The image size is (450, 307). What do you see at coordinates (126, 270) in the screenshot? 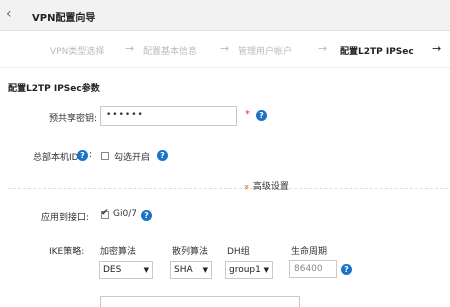
I see `encryption-select: DES ▼` at bounding box center [126, 270].